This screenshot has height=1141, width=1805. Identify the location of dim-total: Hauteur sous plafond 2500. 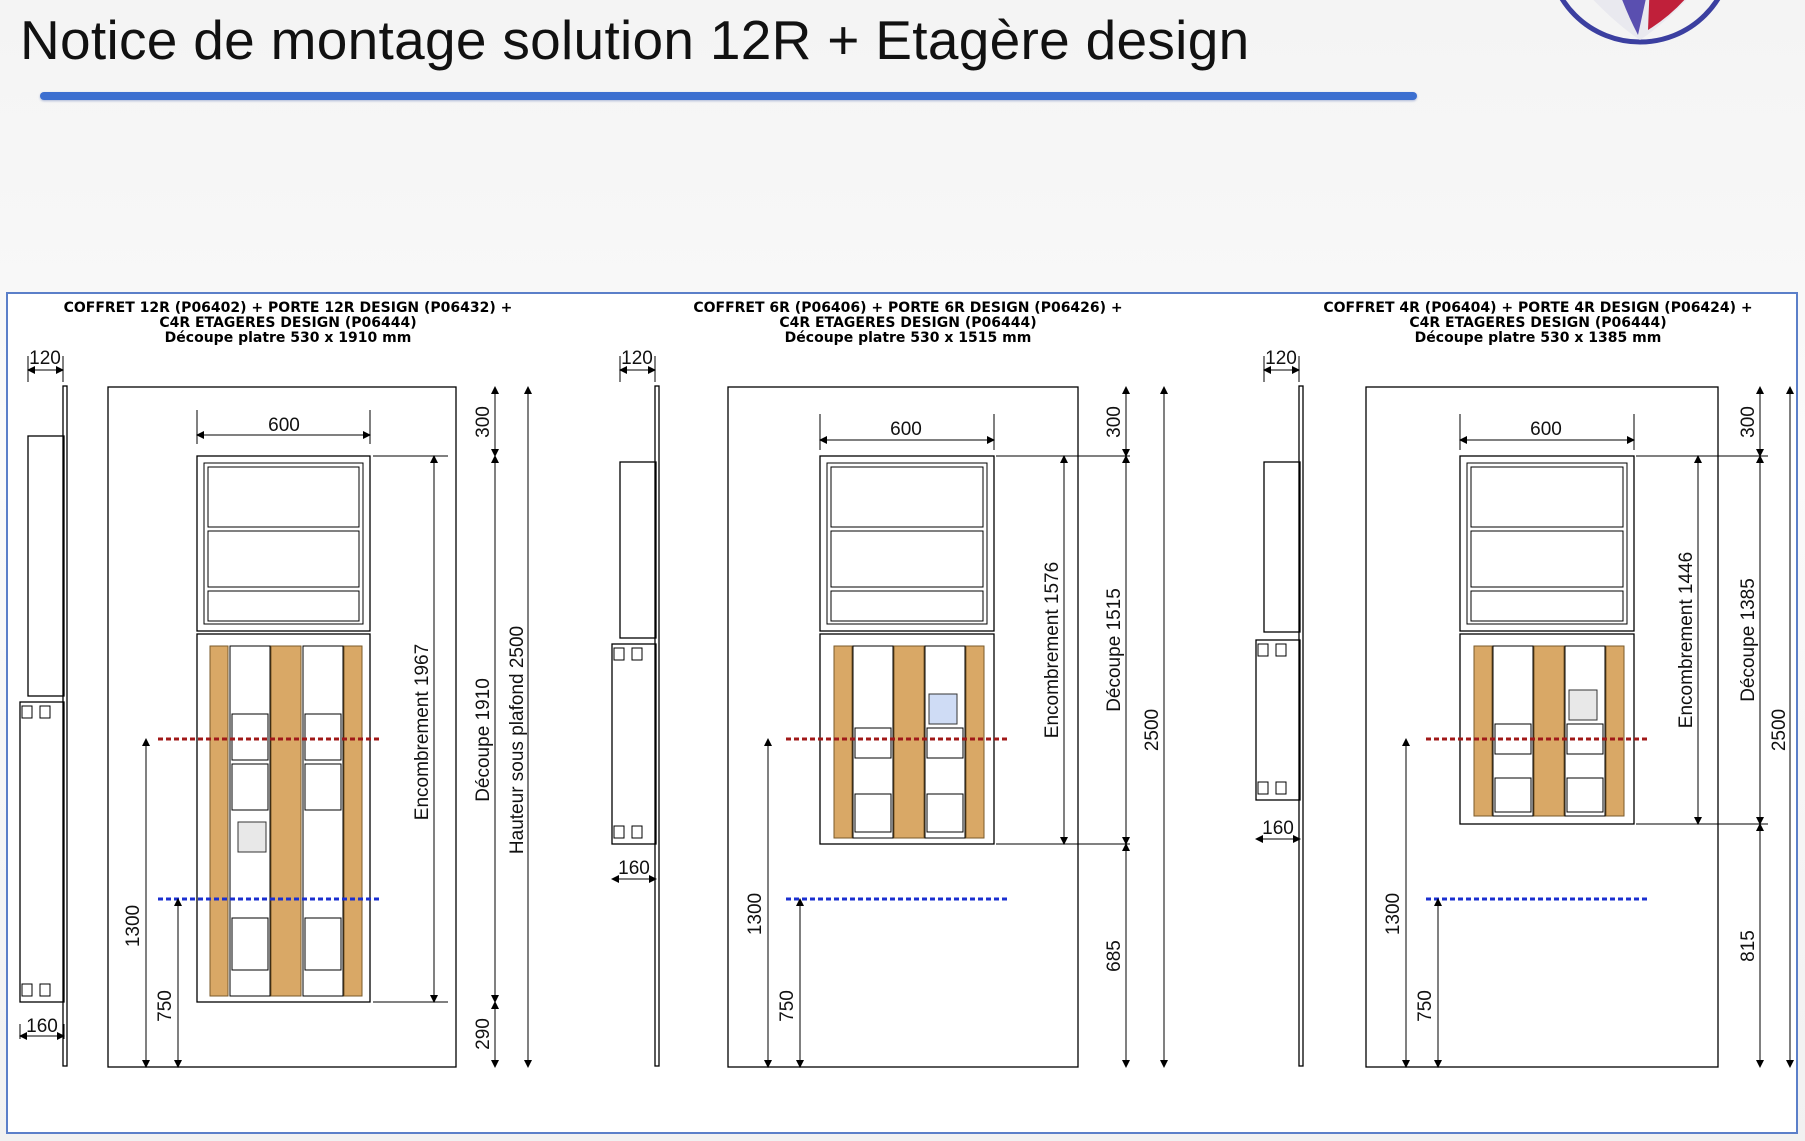
(517, 740).